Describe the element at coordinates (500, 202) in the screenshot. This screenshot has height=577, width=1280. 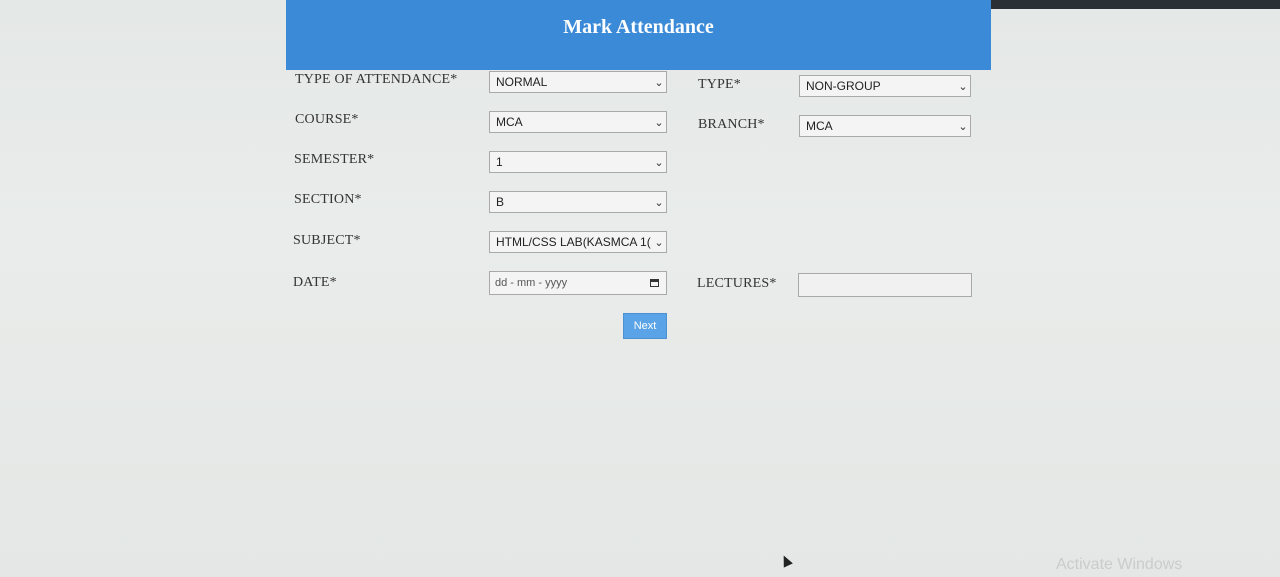
I see `section-value: B` at that location.